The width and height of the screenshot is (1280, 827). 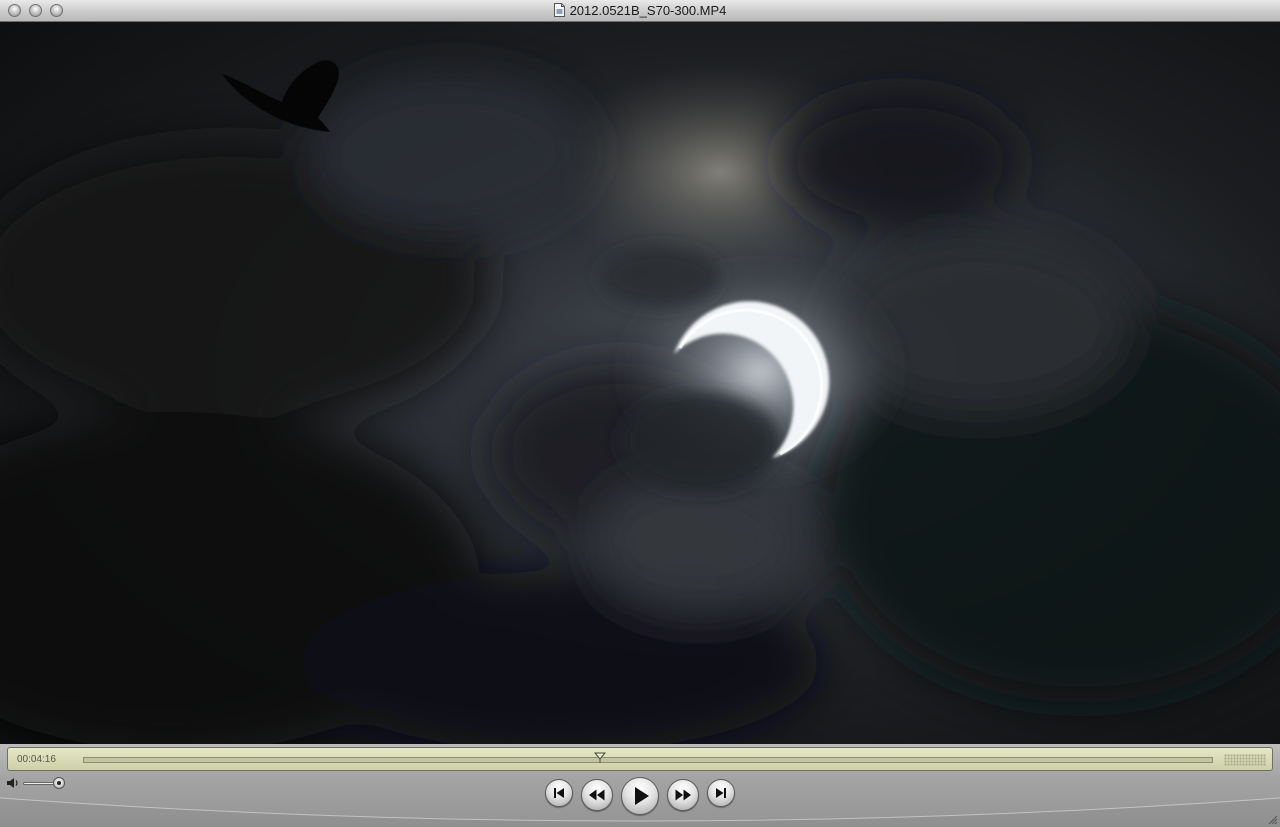 What do you see at coordinates (640, 812) in the screenshot?
I see `controller-base-curve` at bounding box center [640, 812].